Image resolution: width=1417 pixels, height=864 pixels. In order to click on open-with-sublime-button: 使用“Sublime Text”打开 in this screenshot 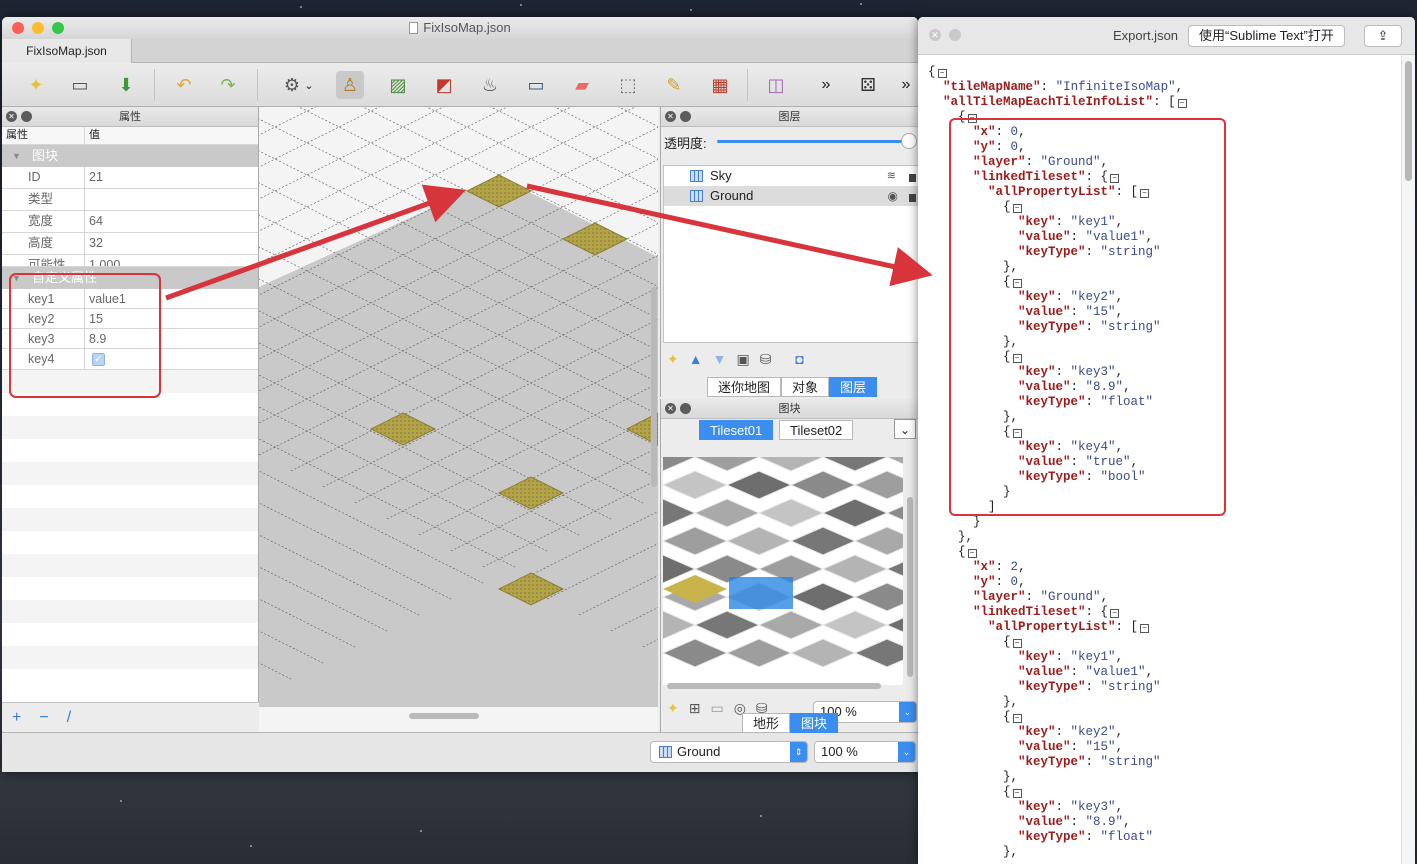, I will do `click(1266, 36)`.